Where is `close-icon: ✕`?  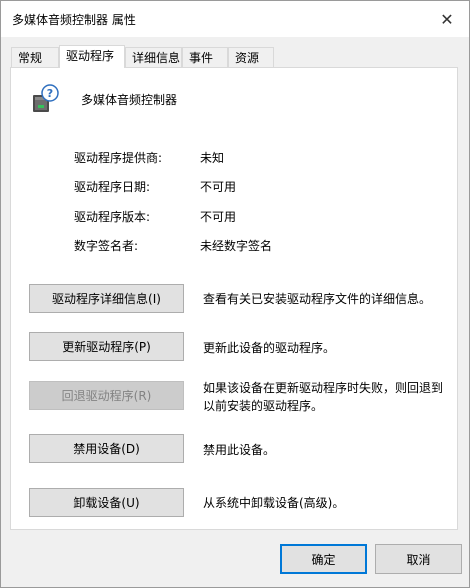 close-icon: ✕ is located at coordinates (447, 19).